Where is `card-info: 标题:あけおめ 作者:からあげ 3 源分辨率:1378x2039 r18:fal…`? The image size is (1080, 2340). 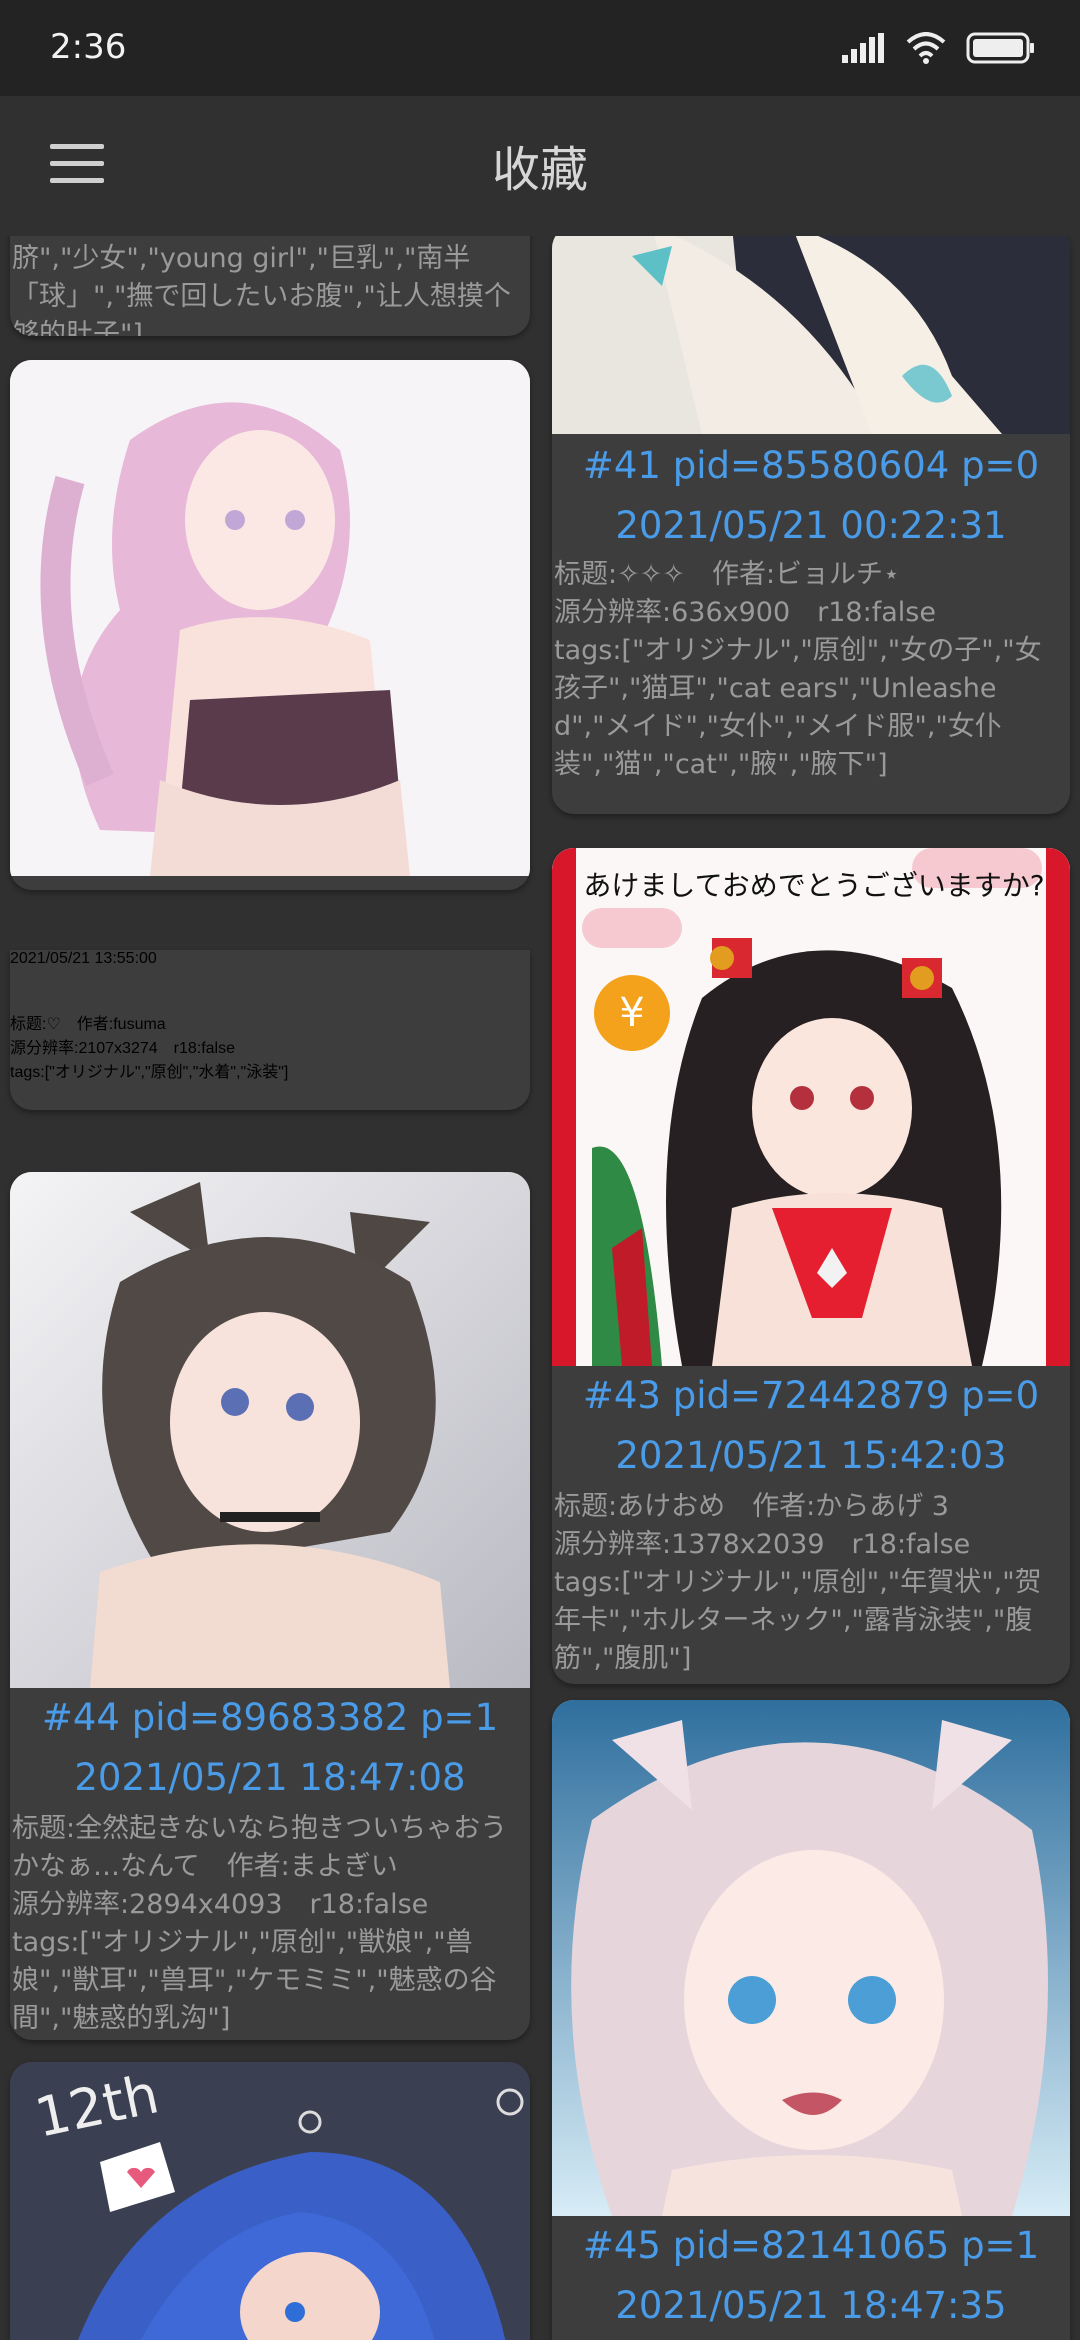
card-info: 标题:あけおめ 作者:からあげ 3 源分辨率:1378x2039 r18:fal… is located at coordinates (798, 1582).